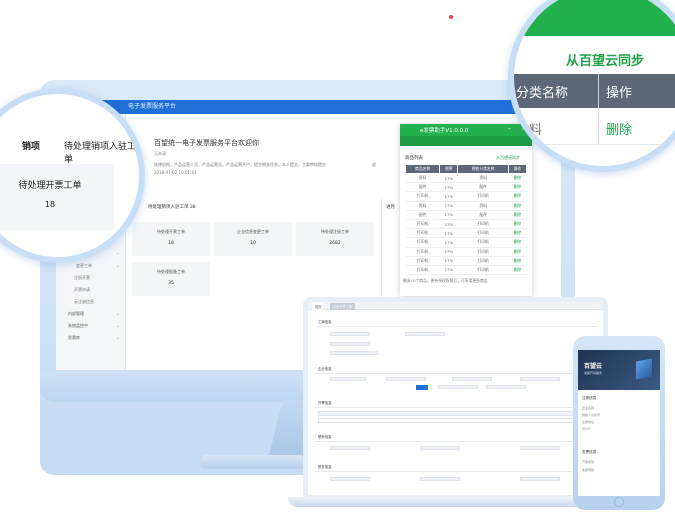 This screenshot has height=524, width=675. I want to click on sync-link: 从百望云同步, so click(508, 158).